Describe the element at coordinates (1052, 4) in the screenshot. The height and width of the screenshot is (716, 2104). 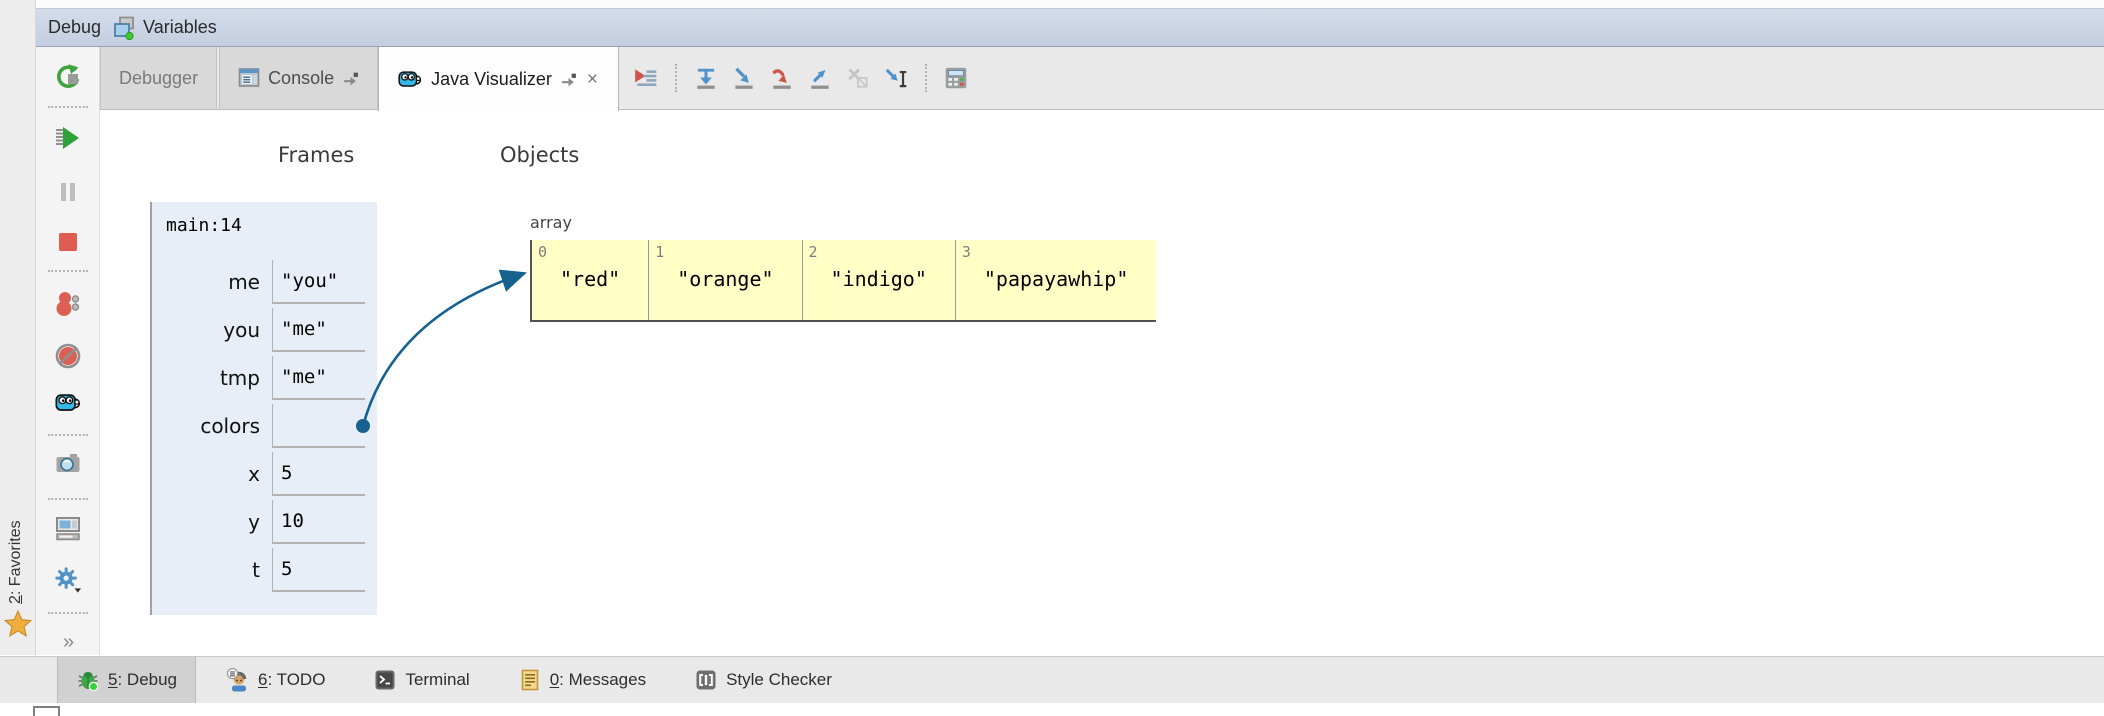
I see `top-edge` at that location.